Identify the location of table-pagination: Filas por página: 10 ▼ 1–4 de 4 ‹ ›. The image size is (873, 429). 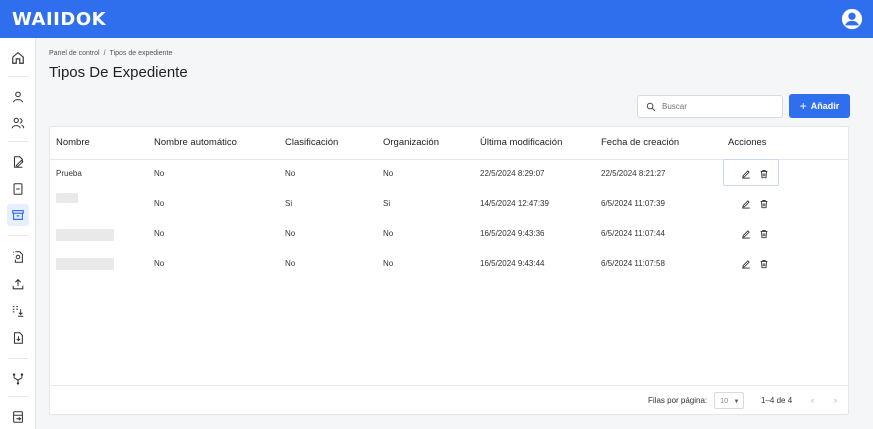
(449, 401).